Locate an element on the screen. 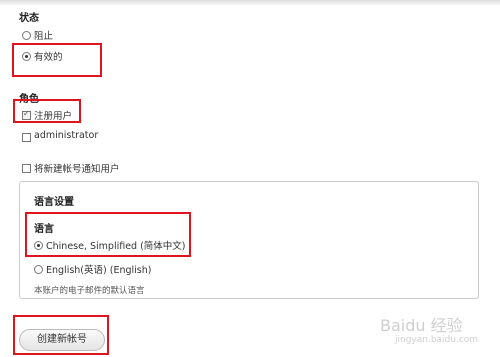 The height and width of the screenshot is (357, 500). baidu-watermark-brand: Baidu 经验 is located at coordinates (421, 325).